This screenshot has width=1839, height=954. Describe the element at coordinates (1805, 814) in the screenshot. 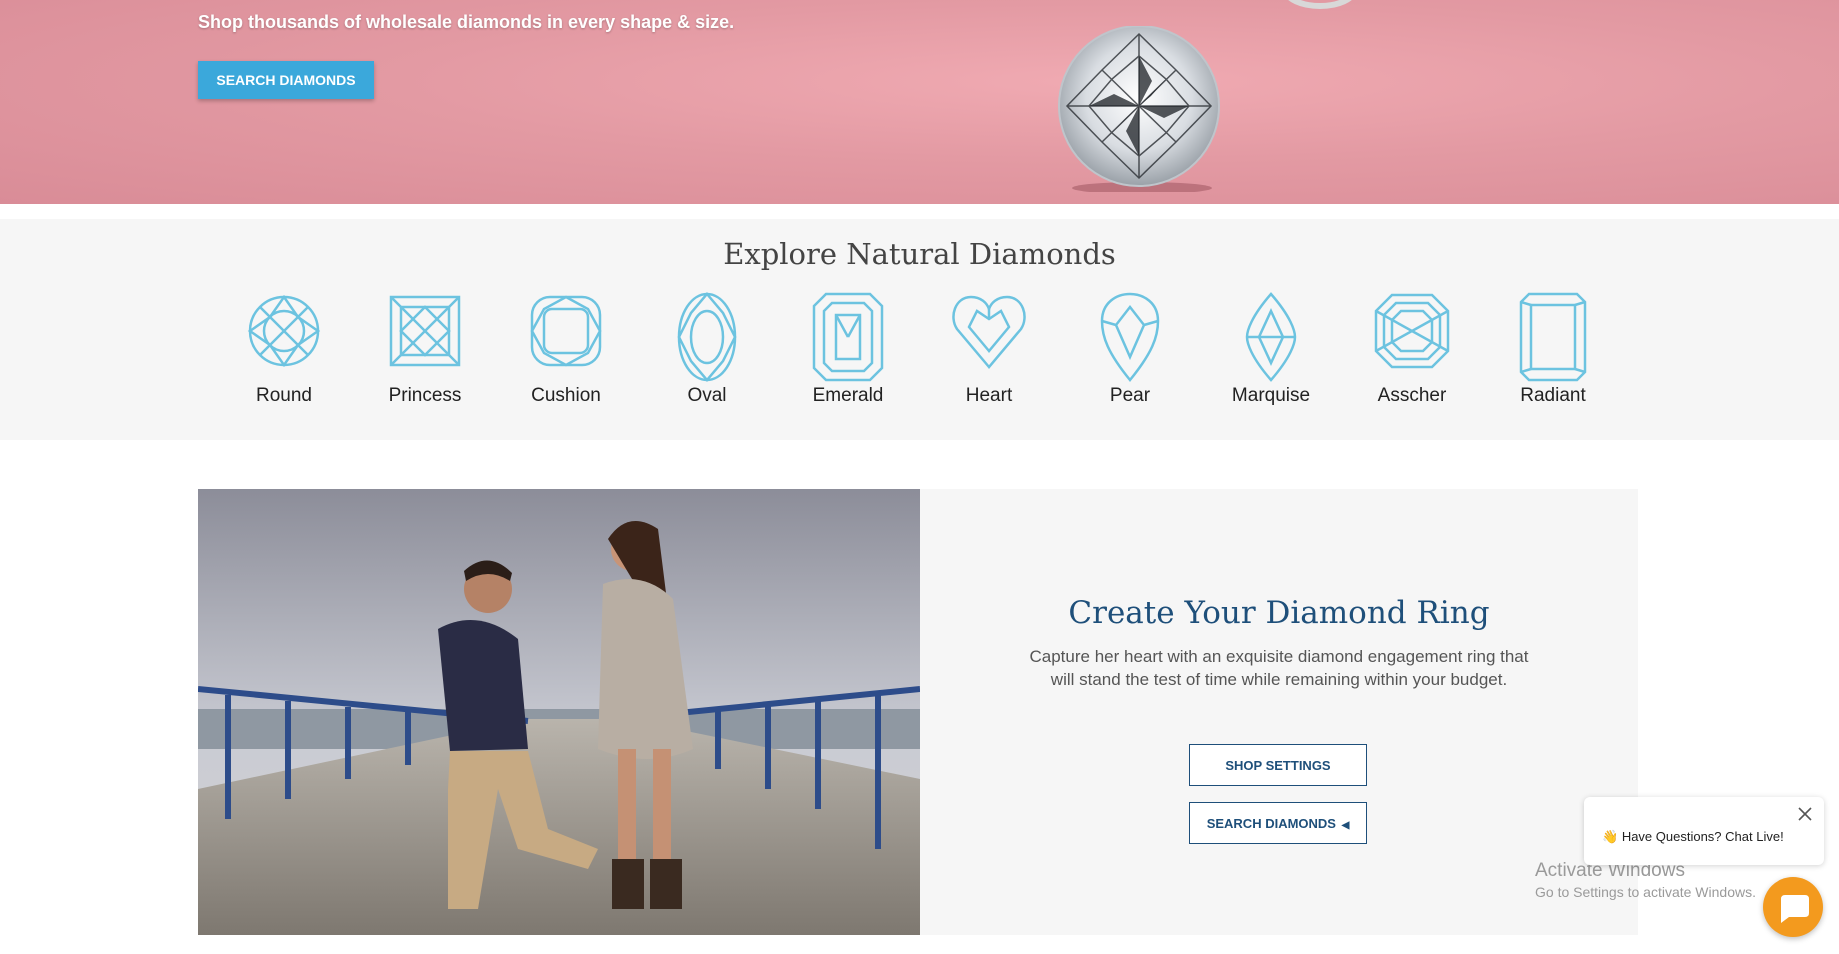

I see `close-icon` at that location.